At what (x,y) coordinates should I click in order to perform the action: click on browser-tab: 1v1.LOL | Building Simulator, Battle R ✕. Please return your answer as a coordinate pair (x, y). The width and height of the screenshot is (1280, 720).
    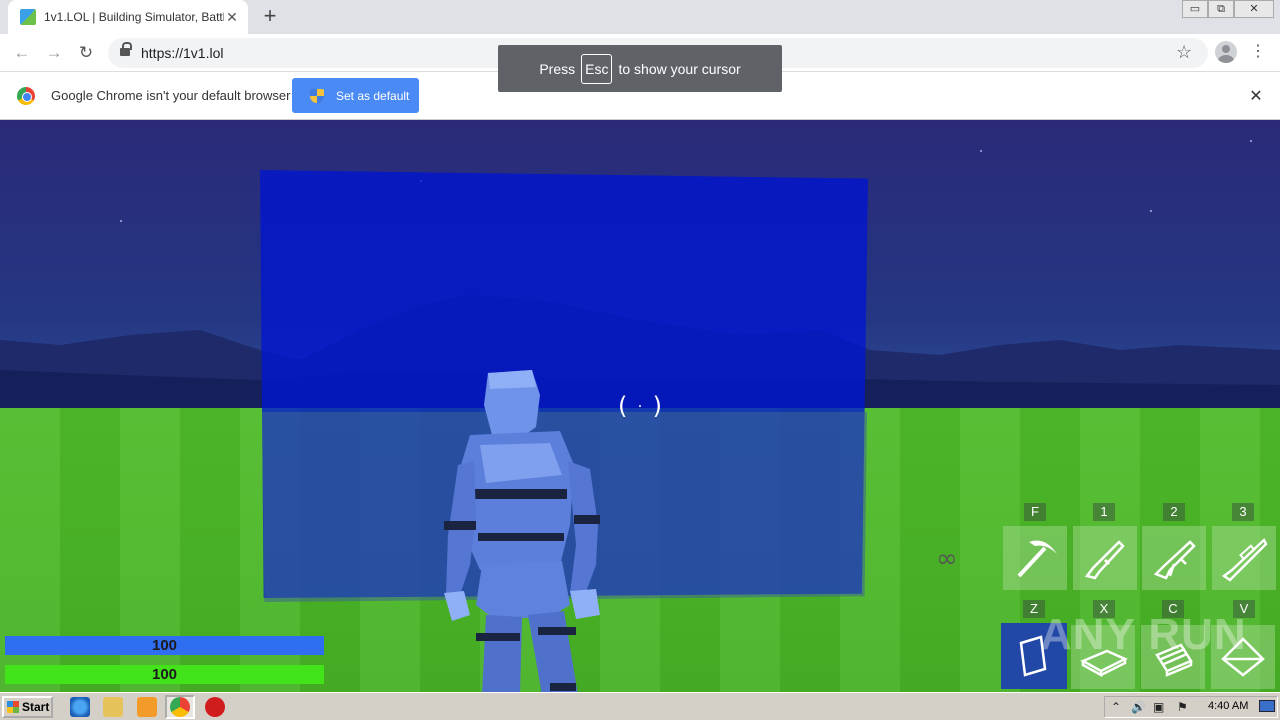
    Looking at the image, I should click on (128, 17).